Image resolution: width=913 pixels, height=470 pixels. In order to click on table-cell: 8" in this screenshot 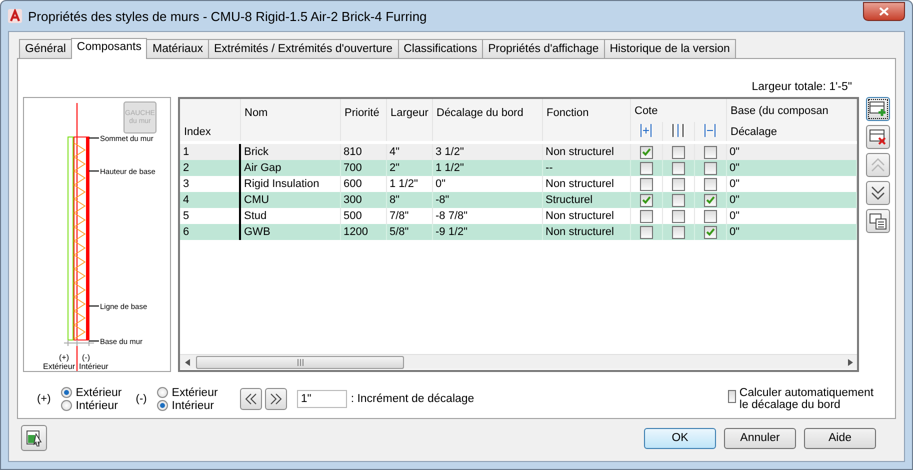, I will do `click(409, 200)`.